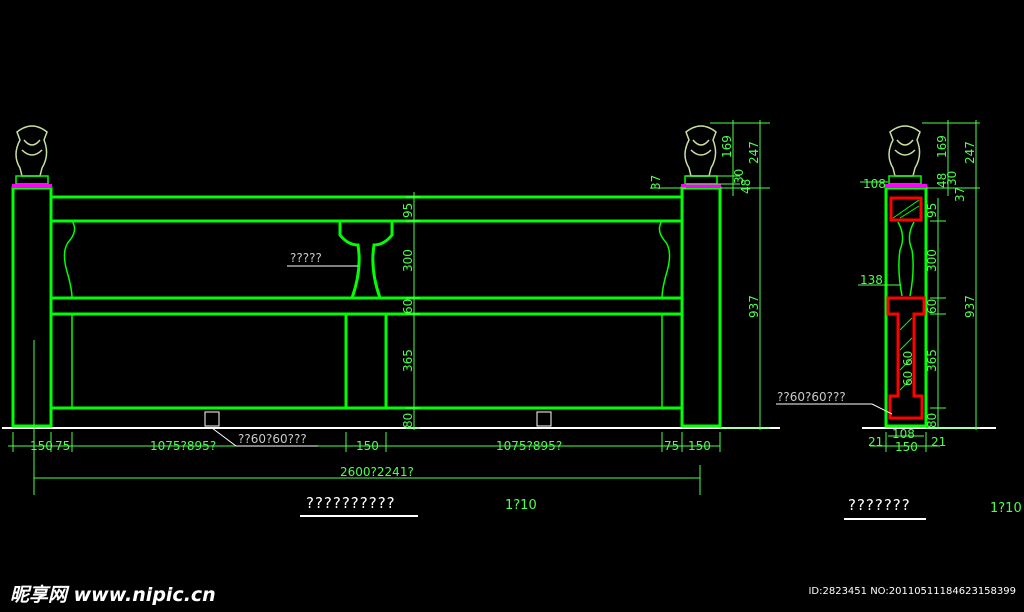  I want to click on sdim-21-left: 21, so click(875, 442).